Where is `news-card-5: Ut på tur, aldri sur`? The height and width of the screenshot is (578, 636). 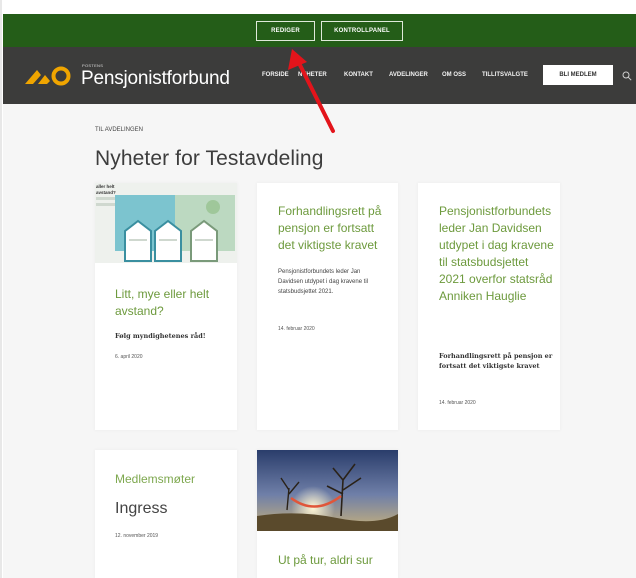
news-card-5: Ut på tur, aldri sur is located at coordinates (327, 514).